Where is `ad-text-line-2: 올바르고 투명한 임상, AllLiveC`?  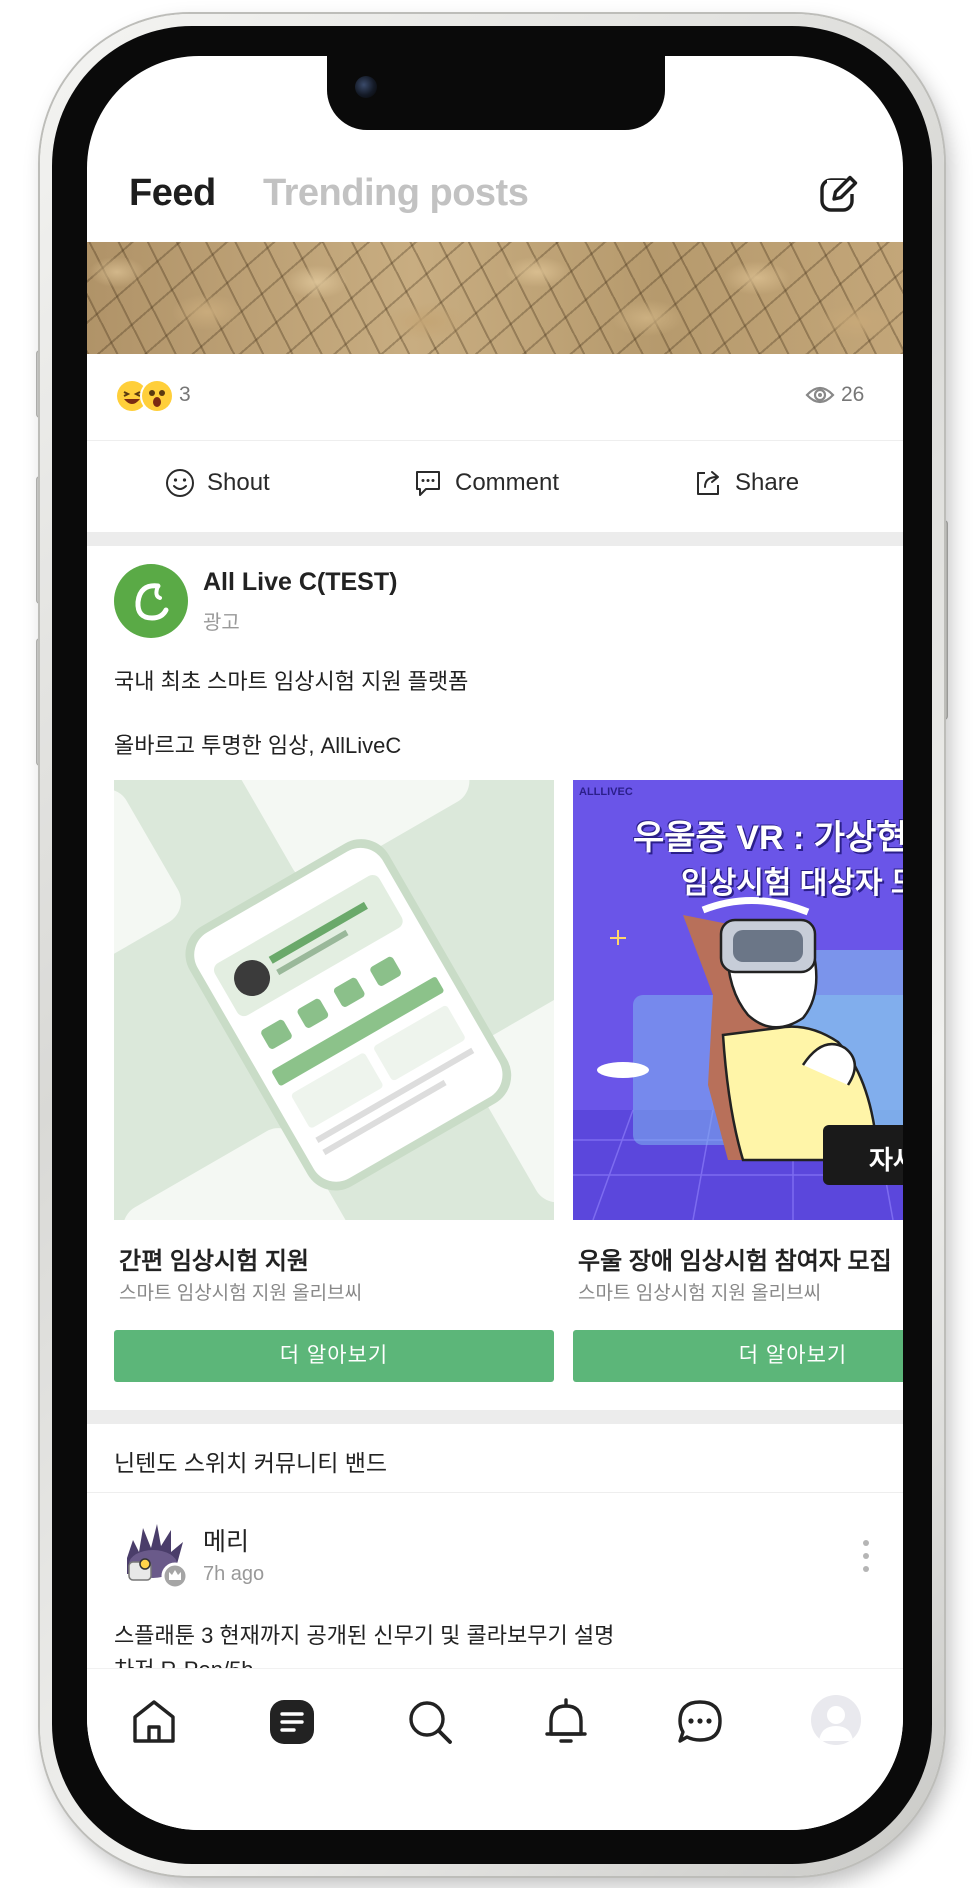
ad-text-line-2: 올바르고 투명한 임상, AllLiveC is located at coordinates (258, 745).